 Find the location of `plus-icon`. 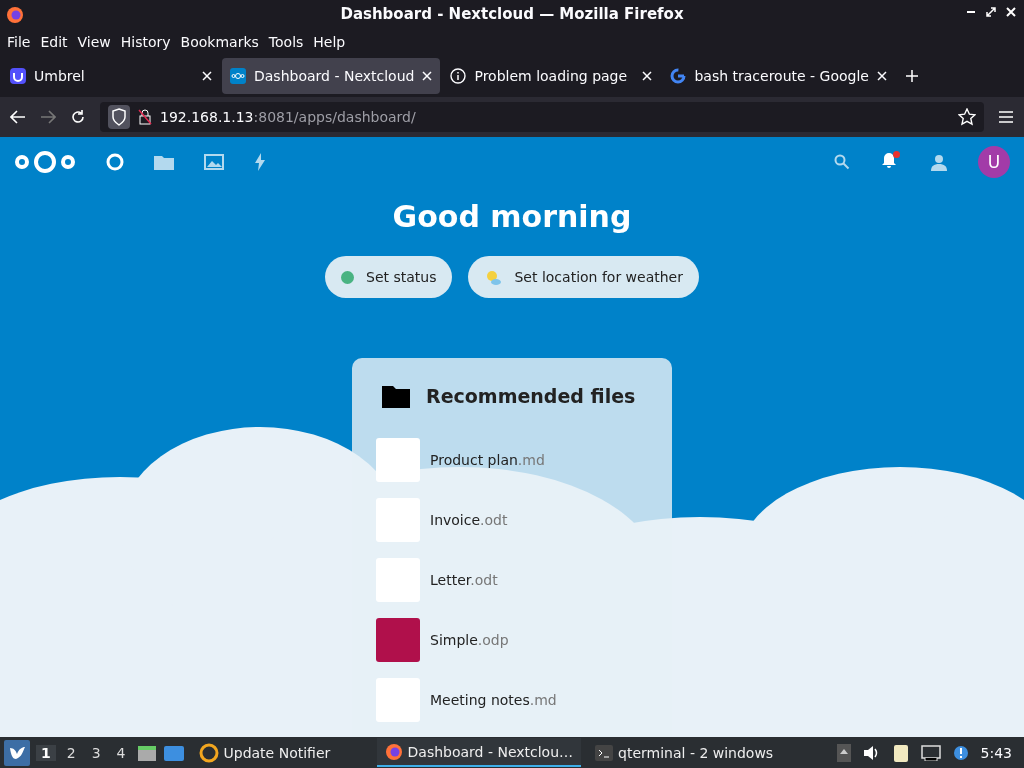

plus-icon is located at coordinates (911, 76).